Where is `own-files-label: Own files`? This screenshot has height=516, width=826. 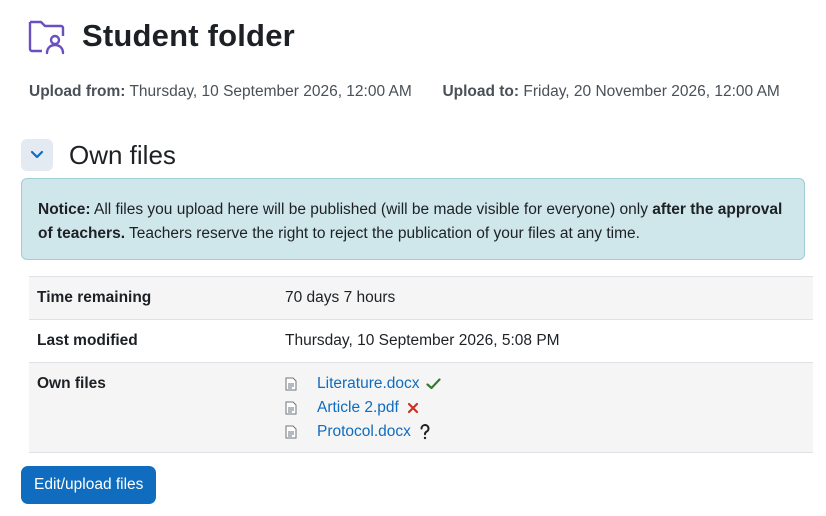 own-files-label: Own files is located at coordinates (71, 383).